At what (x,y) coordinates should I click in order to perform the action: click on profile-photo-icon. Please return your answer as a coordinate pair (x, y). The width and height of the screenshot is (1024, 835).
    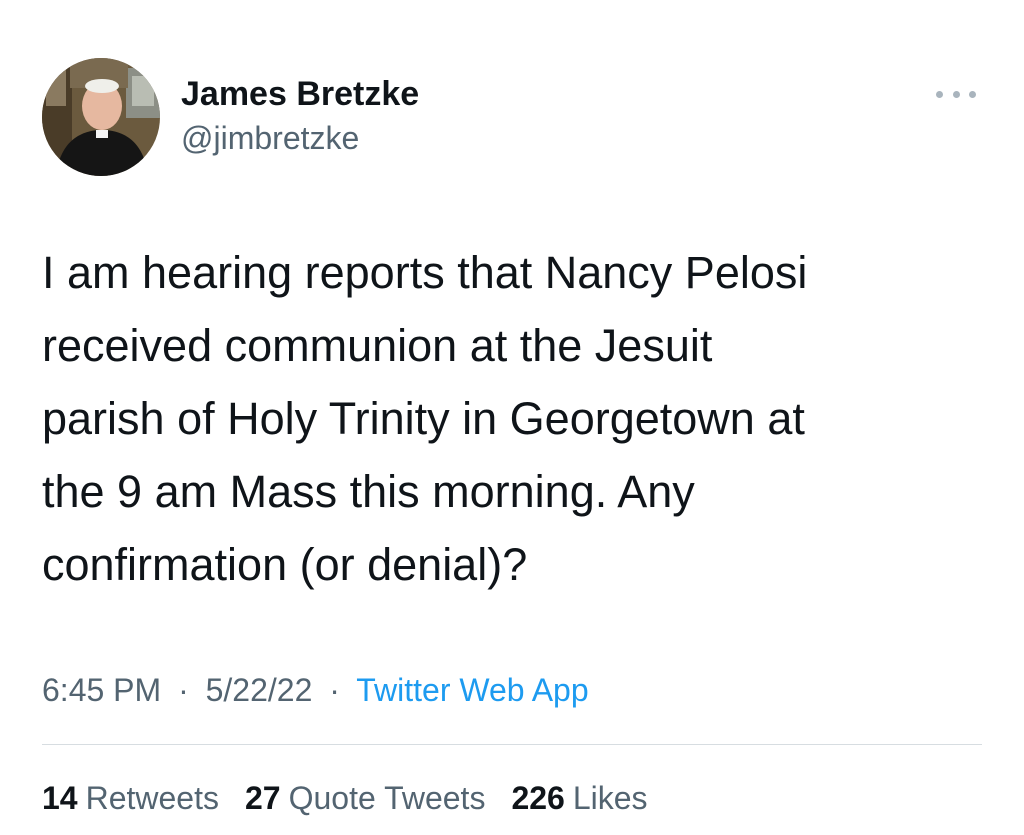
    Looking at the image, I should click on (101, 117).